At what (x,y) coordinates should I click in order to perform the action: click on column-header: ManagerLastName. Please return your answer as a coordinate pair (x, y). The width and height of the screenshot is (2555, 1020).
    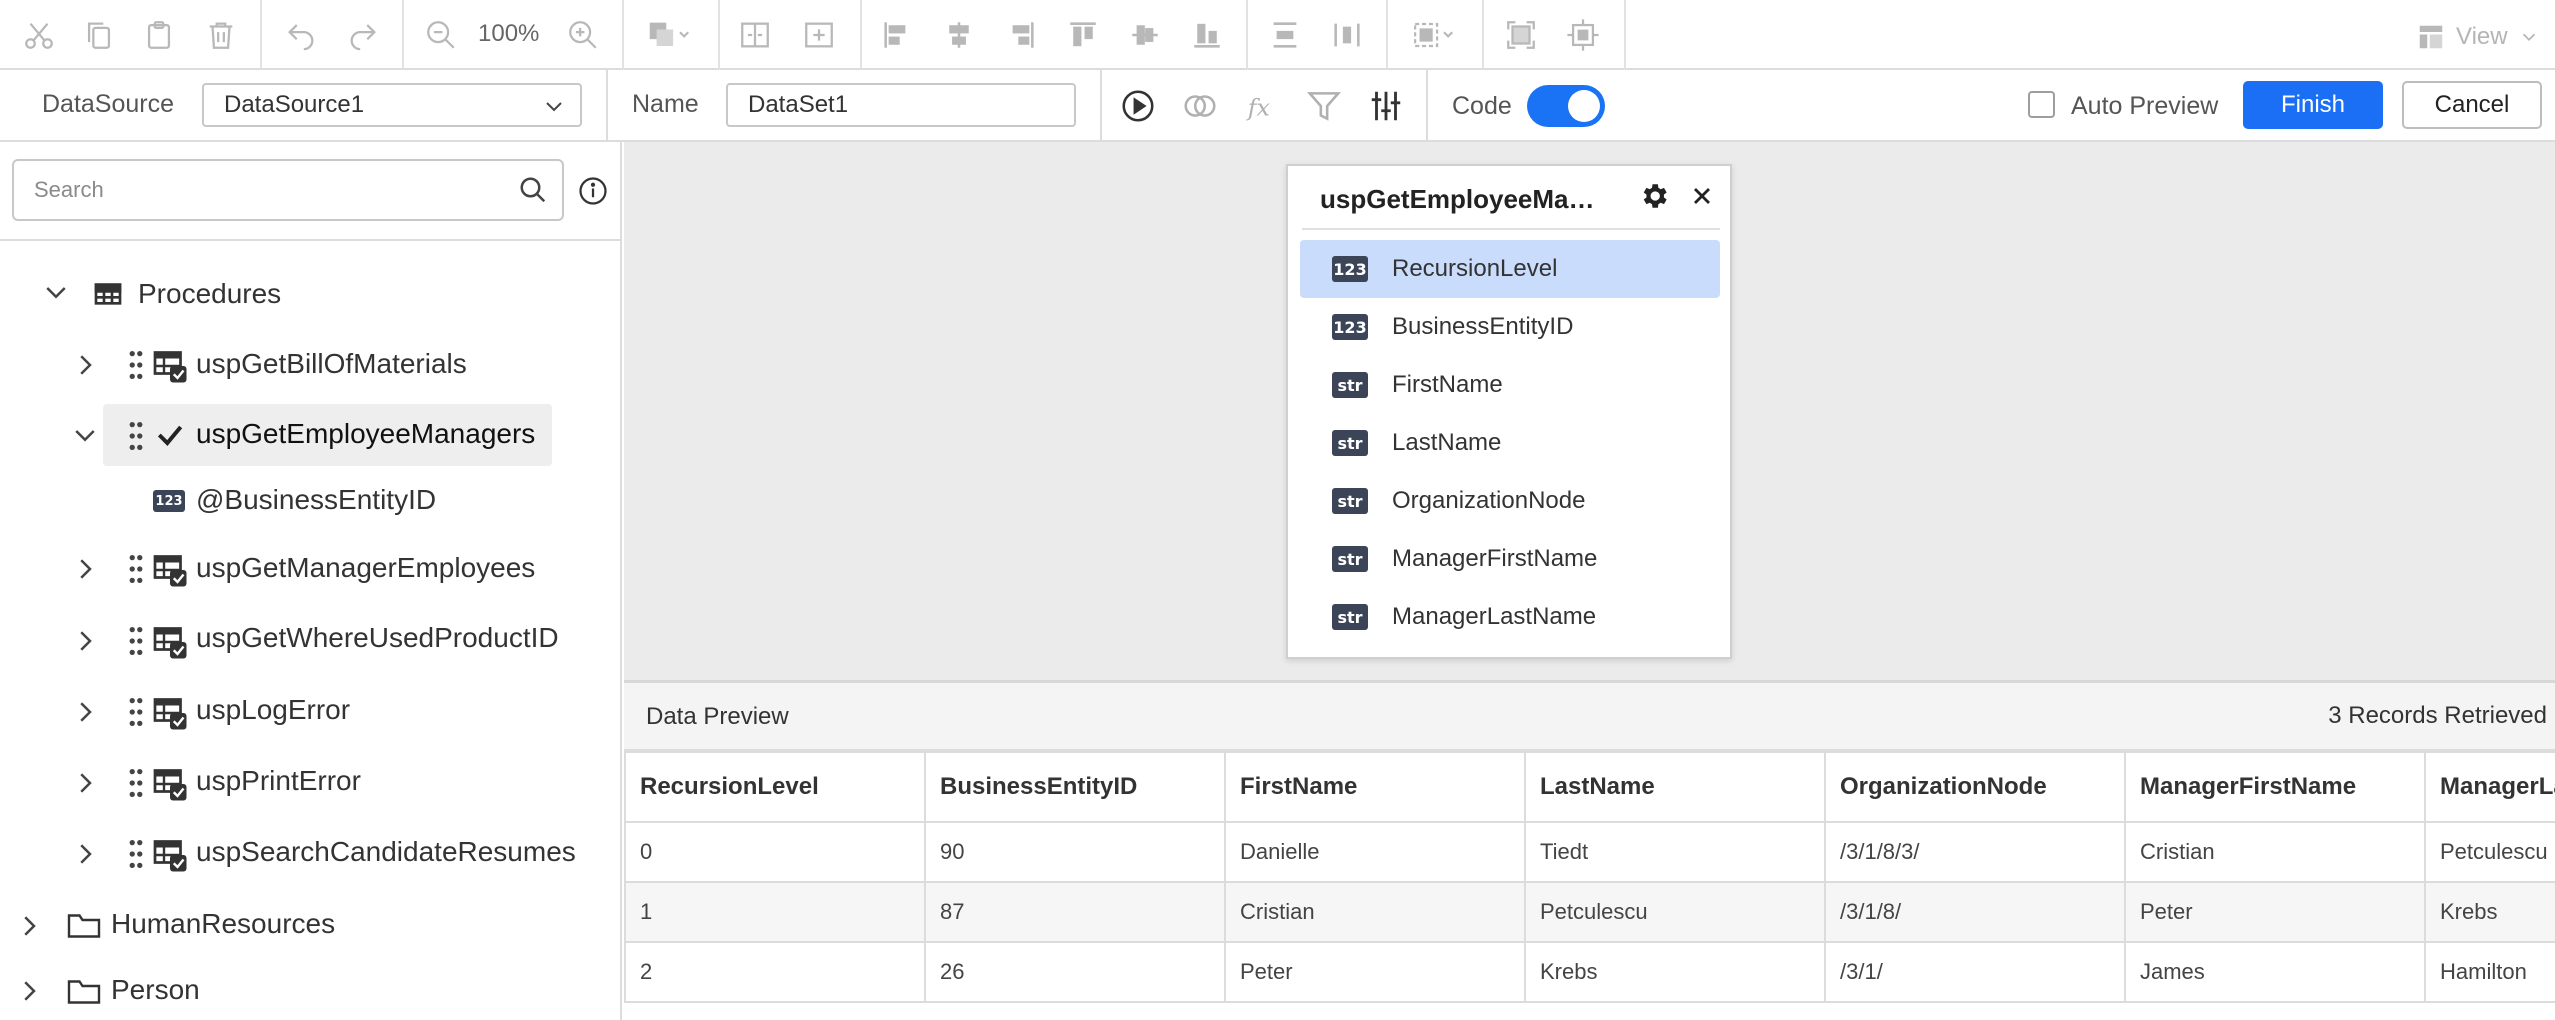
    Looking at the image, I should click on (2489, 787).